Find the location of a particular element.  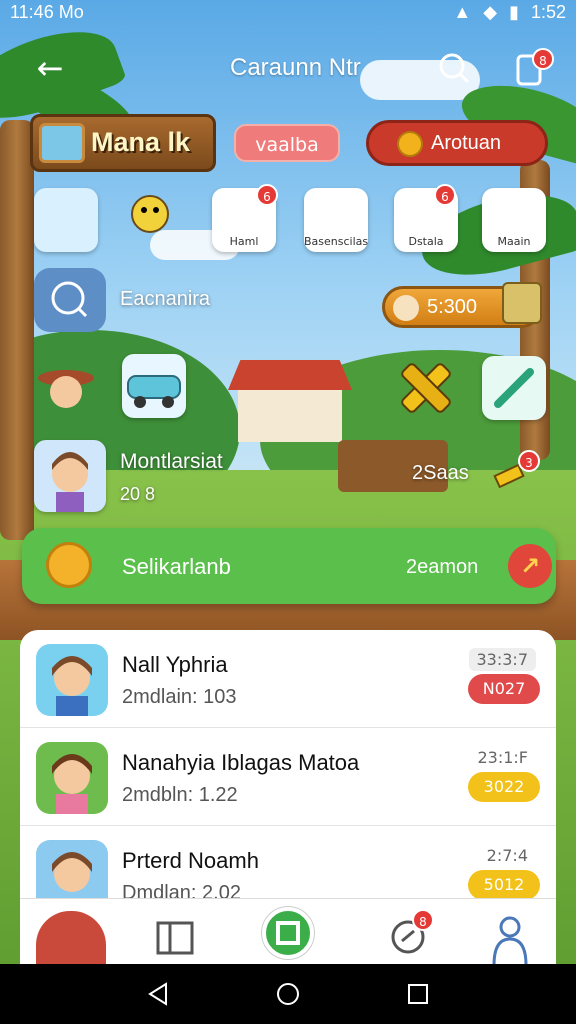

profile-name: Montlarsiat is located at coordinates (171, 461).